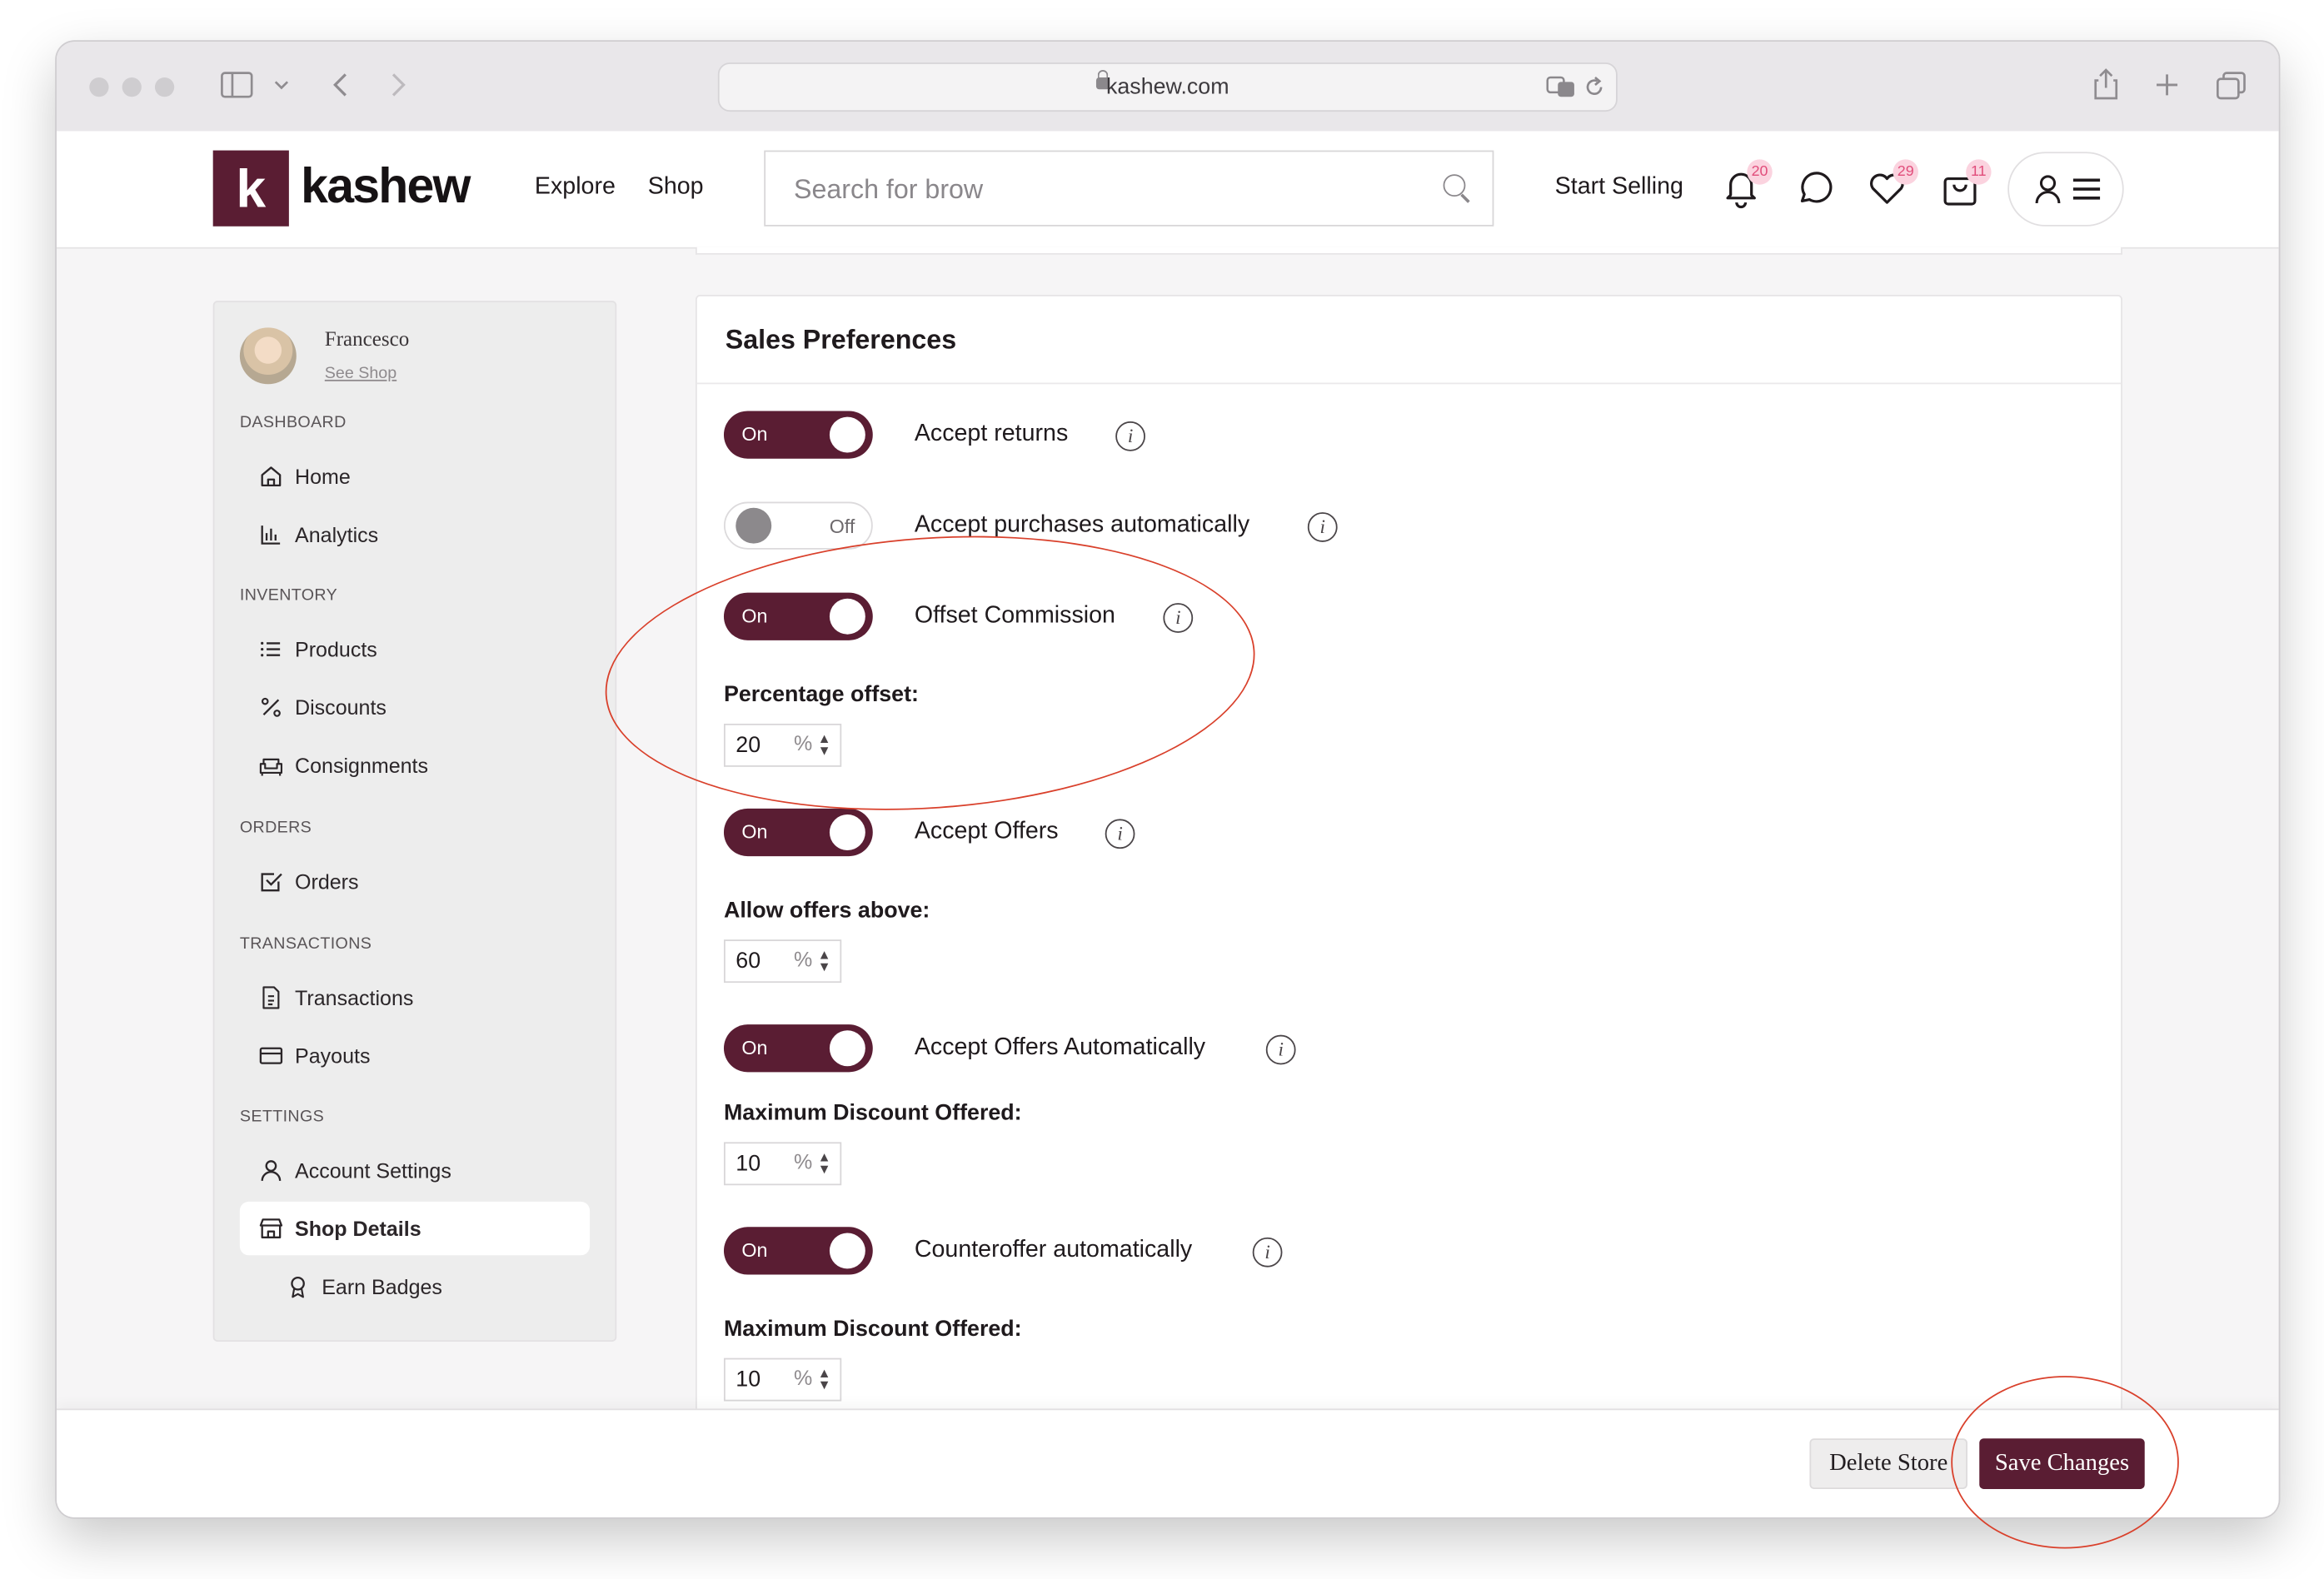 The width and height of the screenshot is (2324, 1579). What do you see at coordinates (237, 85) in the screenshot?
I see `sidebar-toggle-icon` at bounding box center [237, 85].